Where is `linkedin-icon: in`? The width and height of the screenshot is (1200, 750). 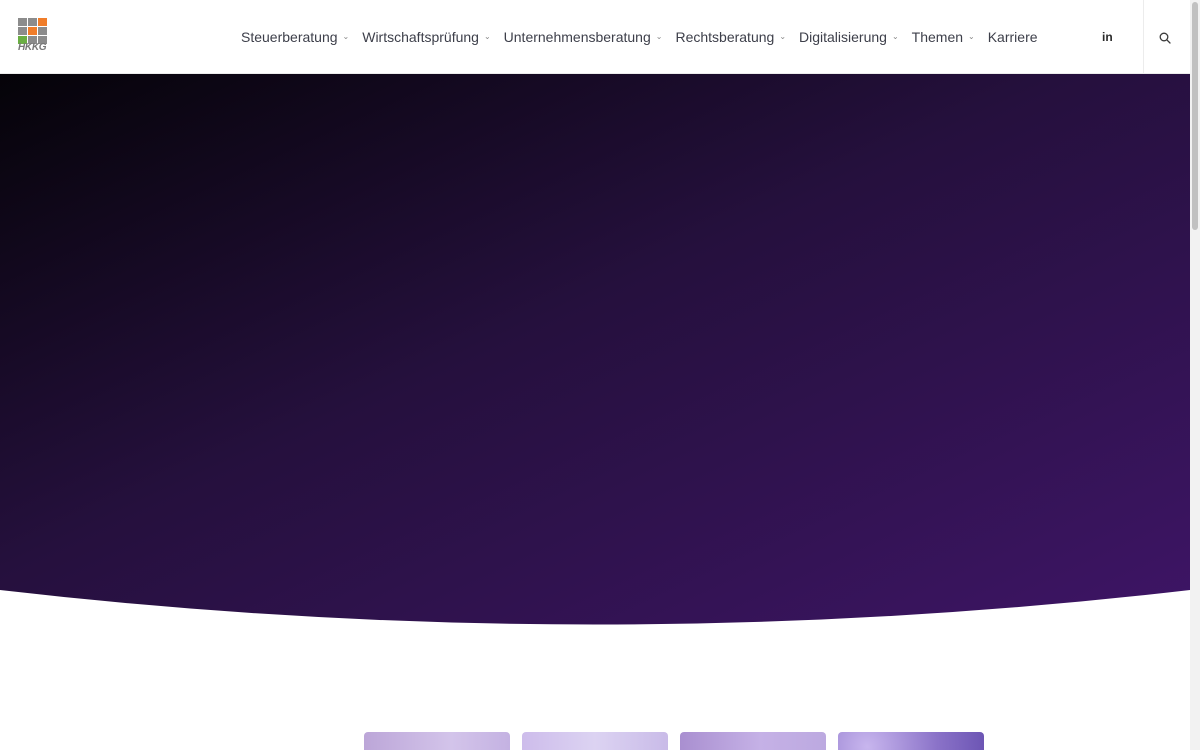
linkedin-icon: in is located at coordinates (1107, 37).